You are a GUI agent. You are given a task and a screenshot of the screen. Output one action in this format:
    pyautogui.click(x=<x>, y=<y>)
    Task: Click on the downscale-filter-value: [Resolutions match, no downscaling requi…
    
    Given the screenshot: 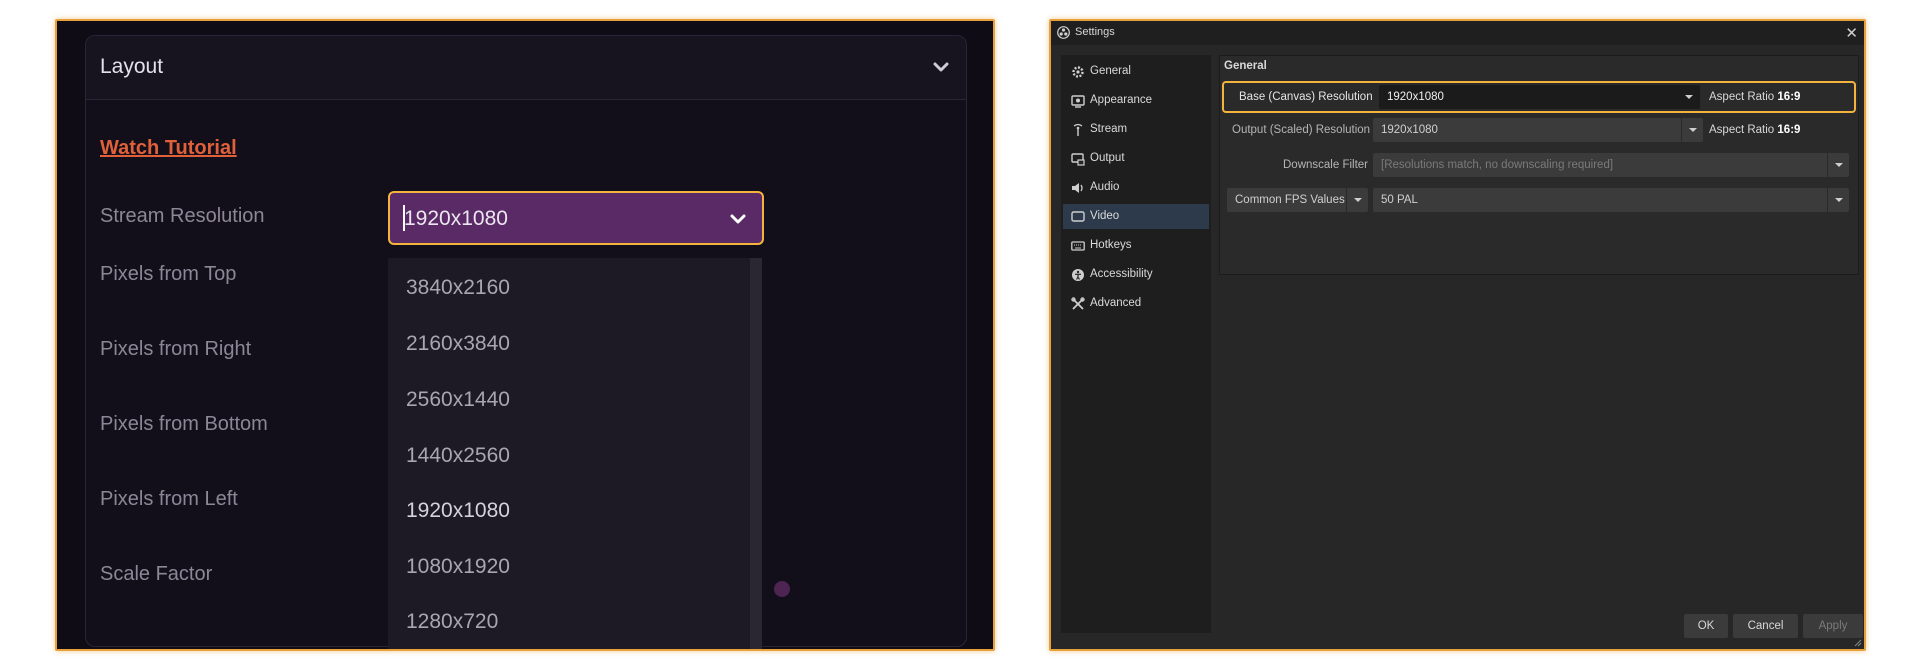 What is the action you would take?
    pyautogui.click(x=1497, y=165)
    